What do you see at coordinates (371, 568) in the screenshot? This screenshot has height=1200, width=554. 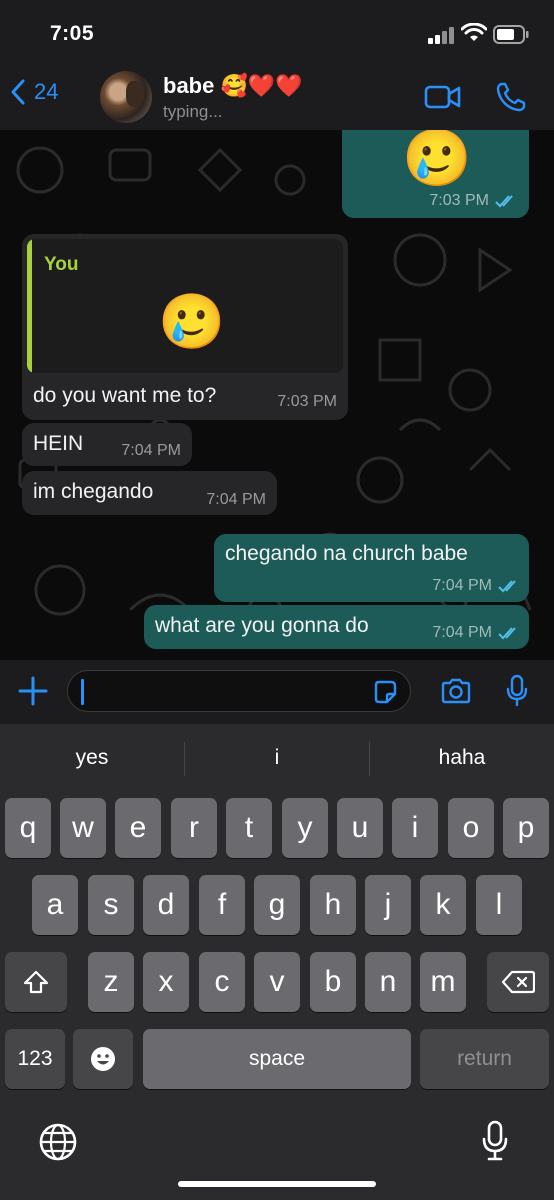 I see `message-outgoing: chegando na church babe 7:04 PM` at bounding box center [371, 568].